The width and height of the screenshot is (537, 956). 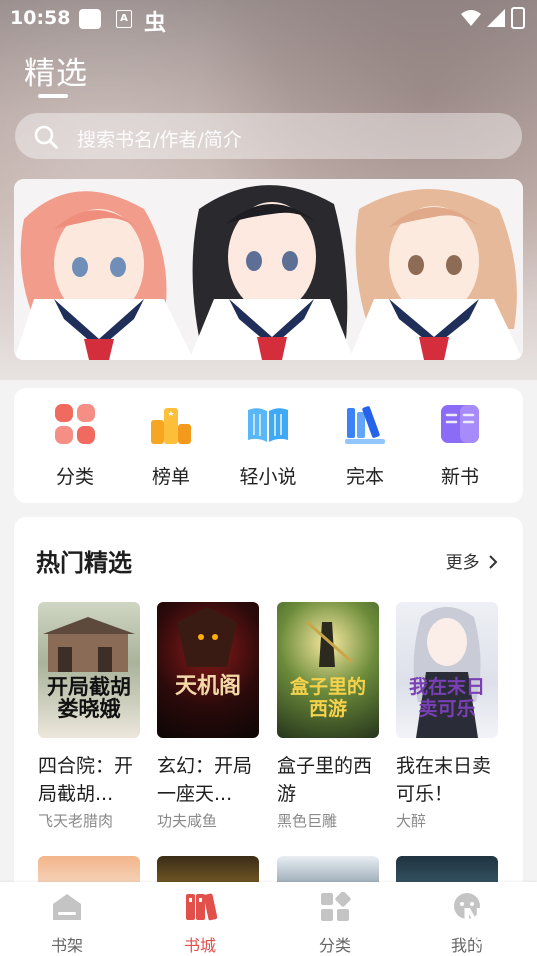 I want to click on category-tab-icon, so click(x=336, y=906).